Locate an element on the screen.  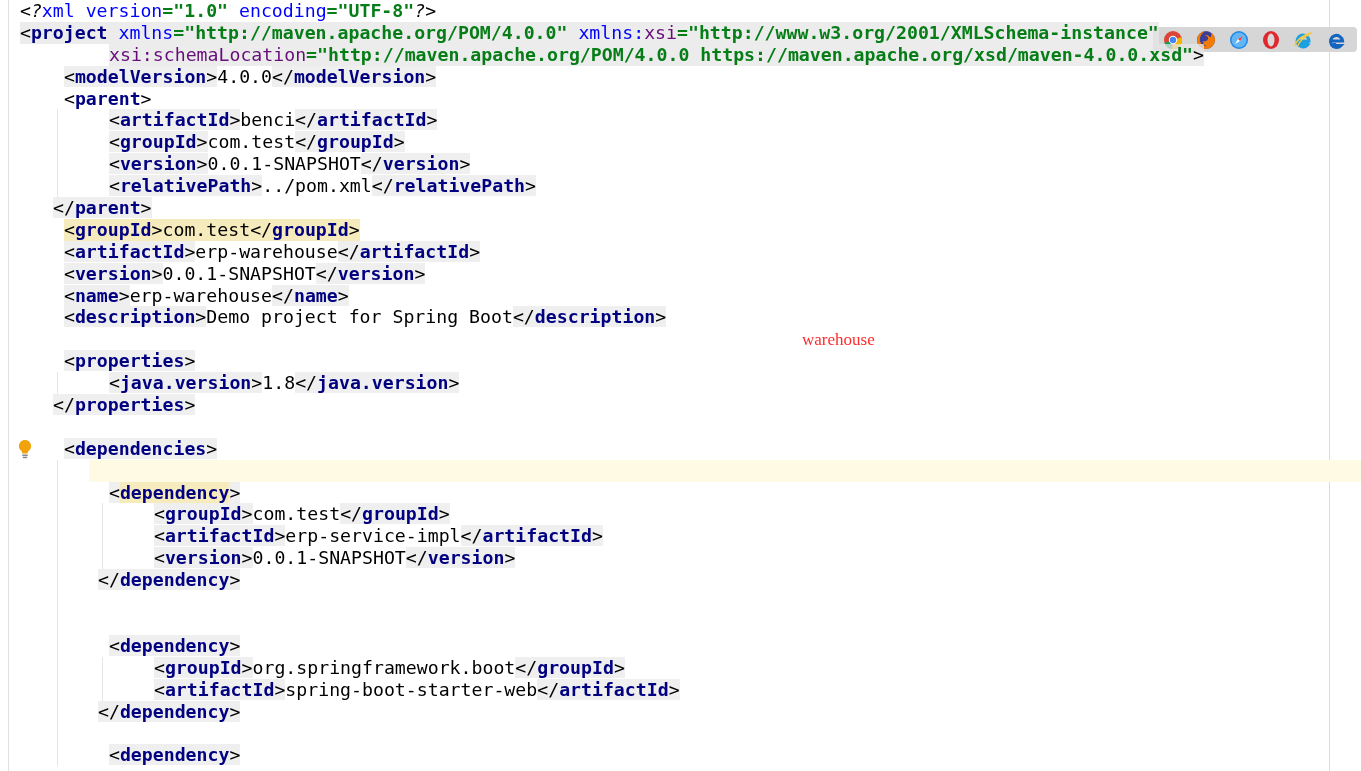
code-line: <artifactId>erp-warehouse</artifactId> is located at coordinates (272, 251).